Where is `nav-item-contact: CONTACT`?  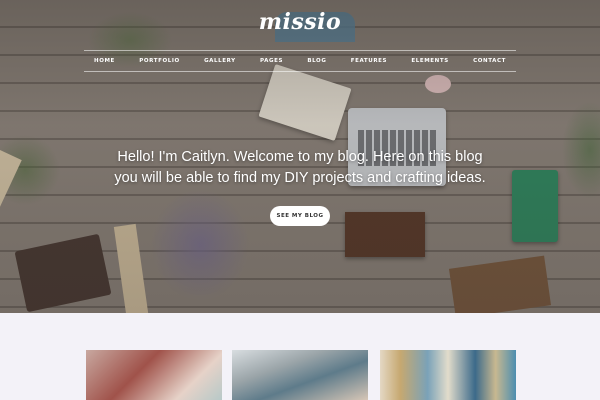 nav-item-contact: CONTACT is located at coordinates (489, 61).